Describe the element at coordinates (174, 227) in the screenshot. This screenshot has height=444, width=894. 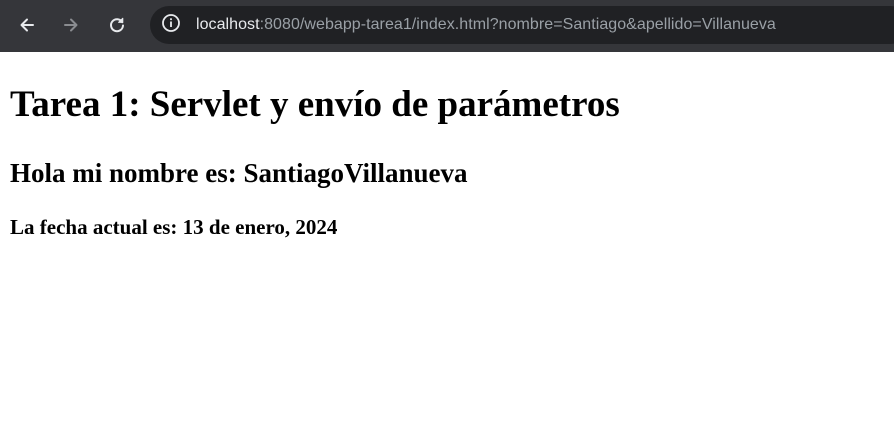
I see `date-heading: La fecha actual es: 13 de enero, 2024` at that location.